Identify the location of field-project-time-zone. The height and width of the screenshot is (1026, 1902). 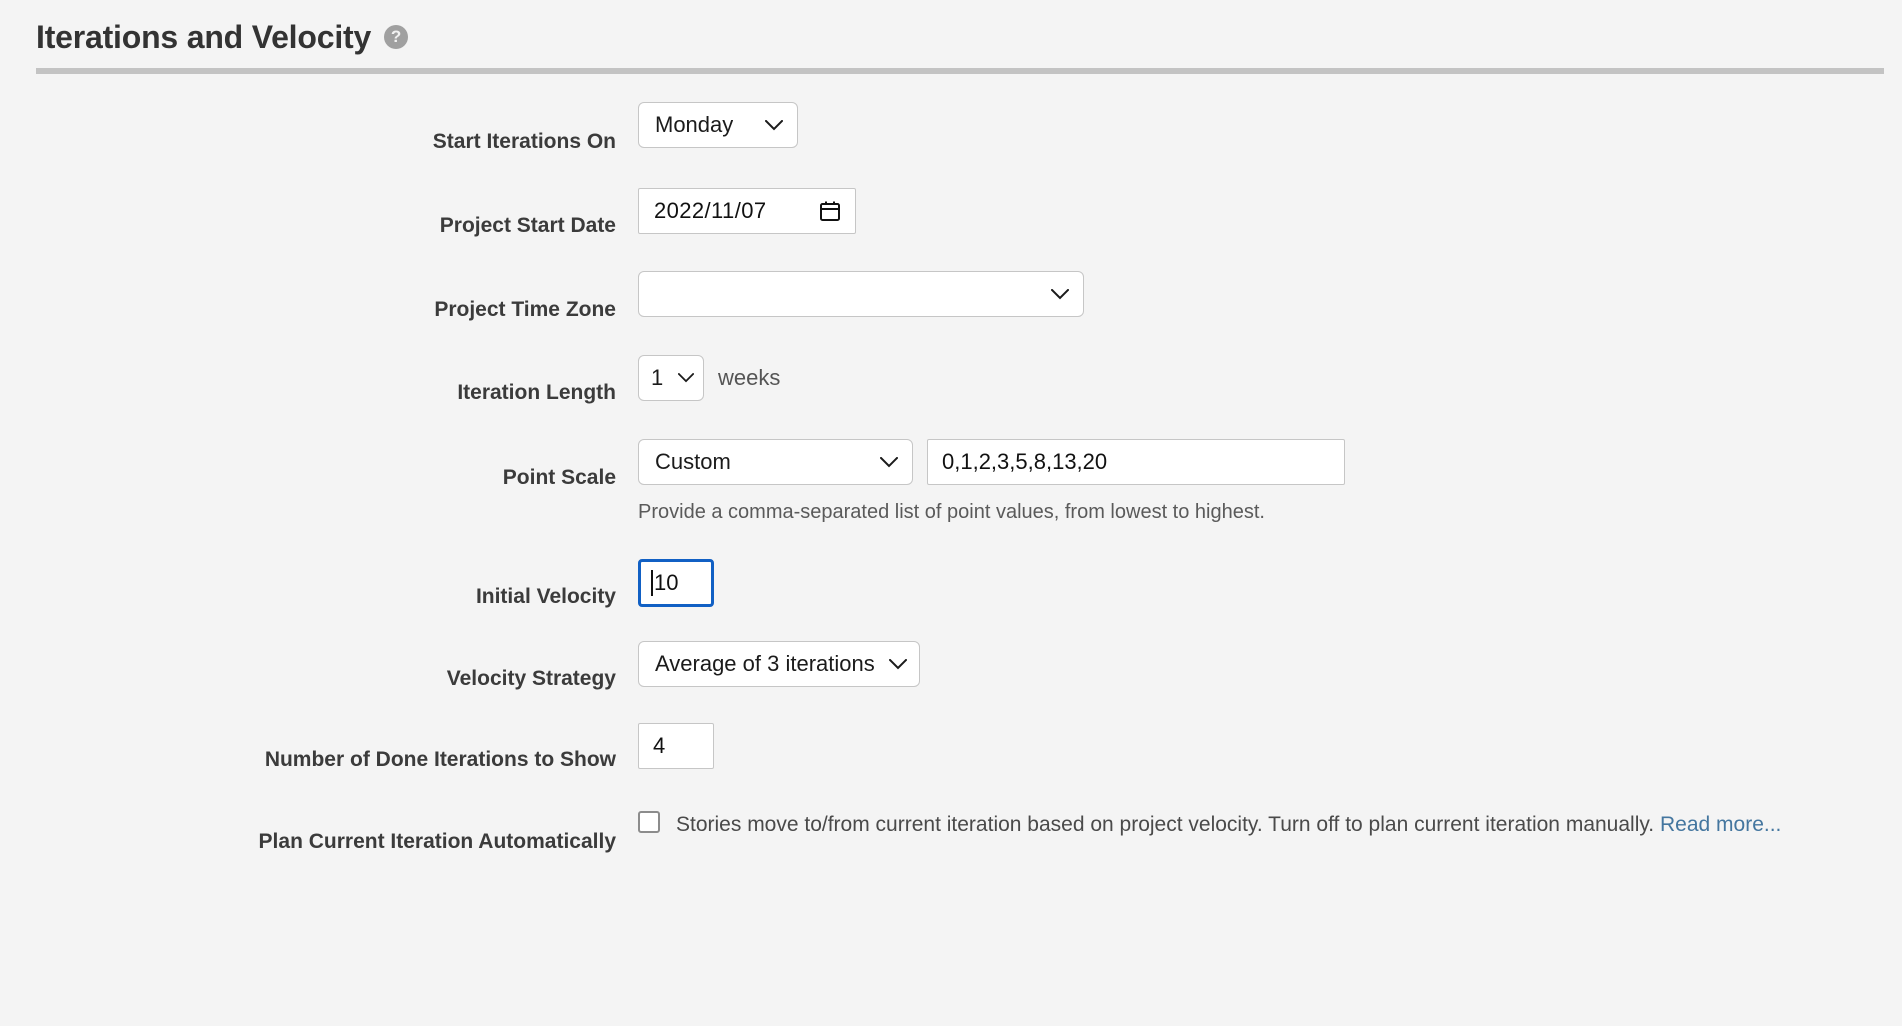
(861, 294).